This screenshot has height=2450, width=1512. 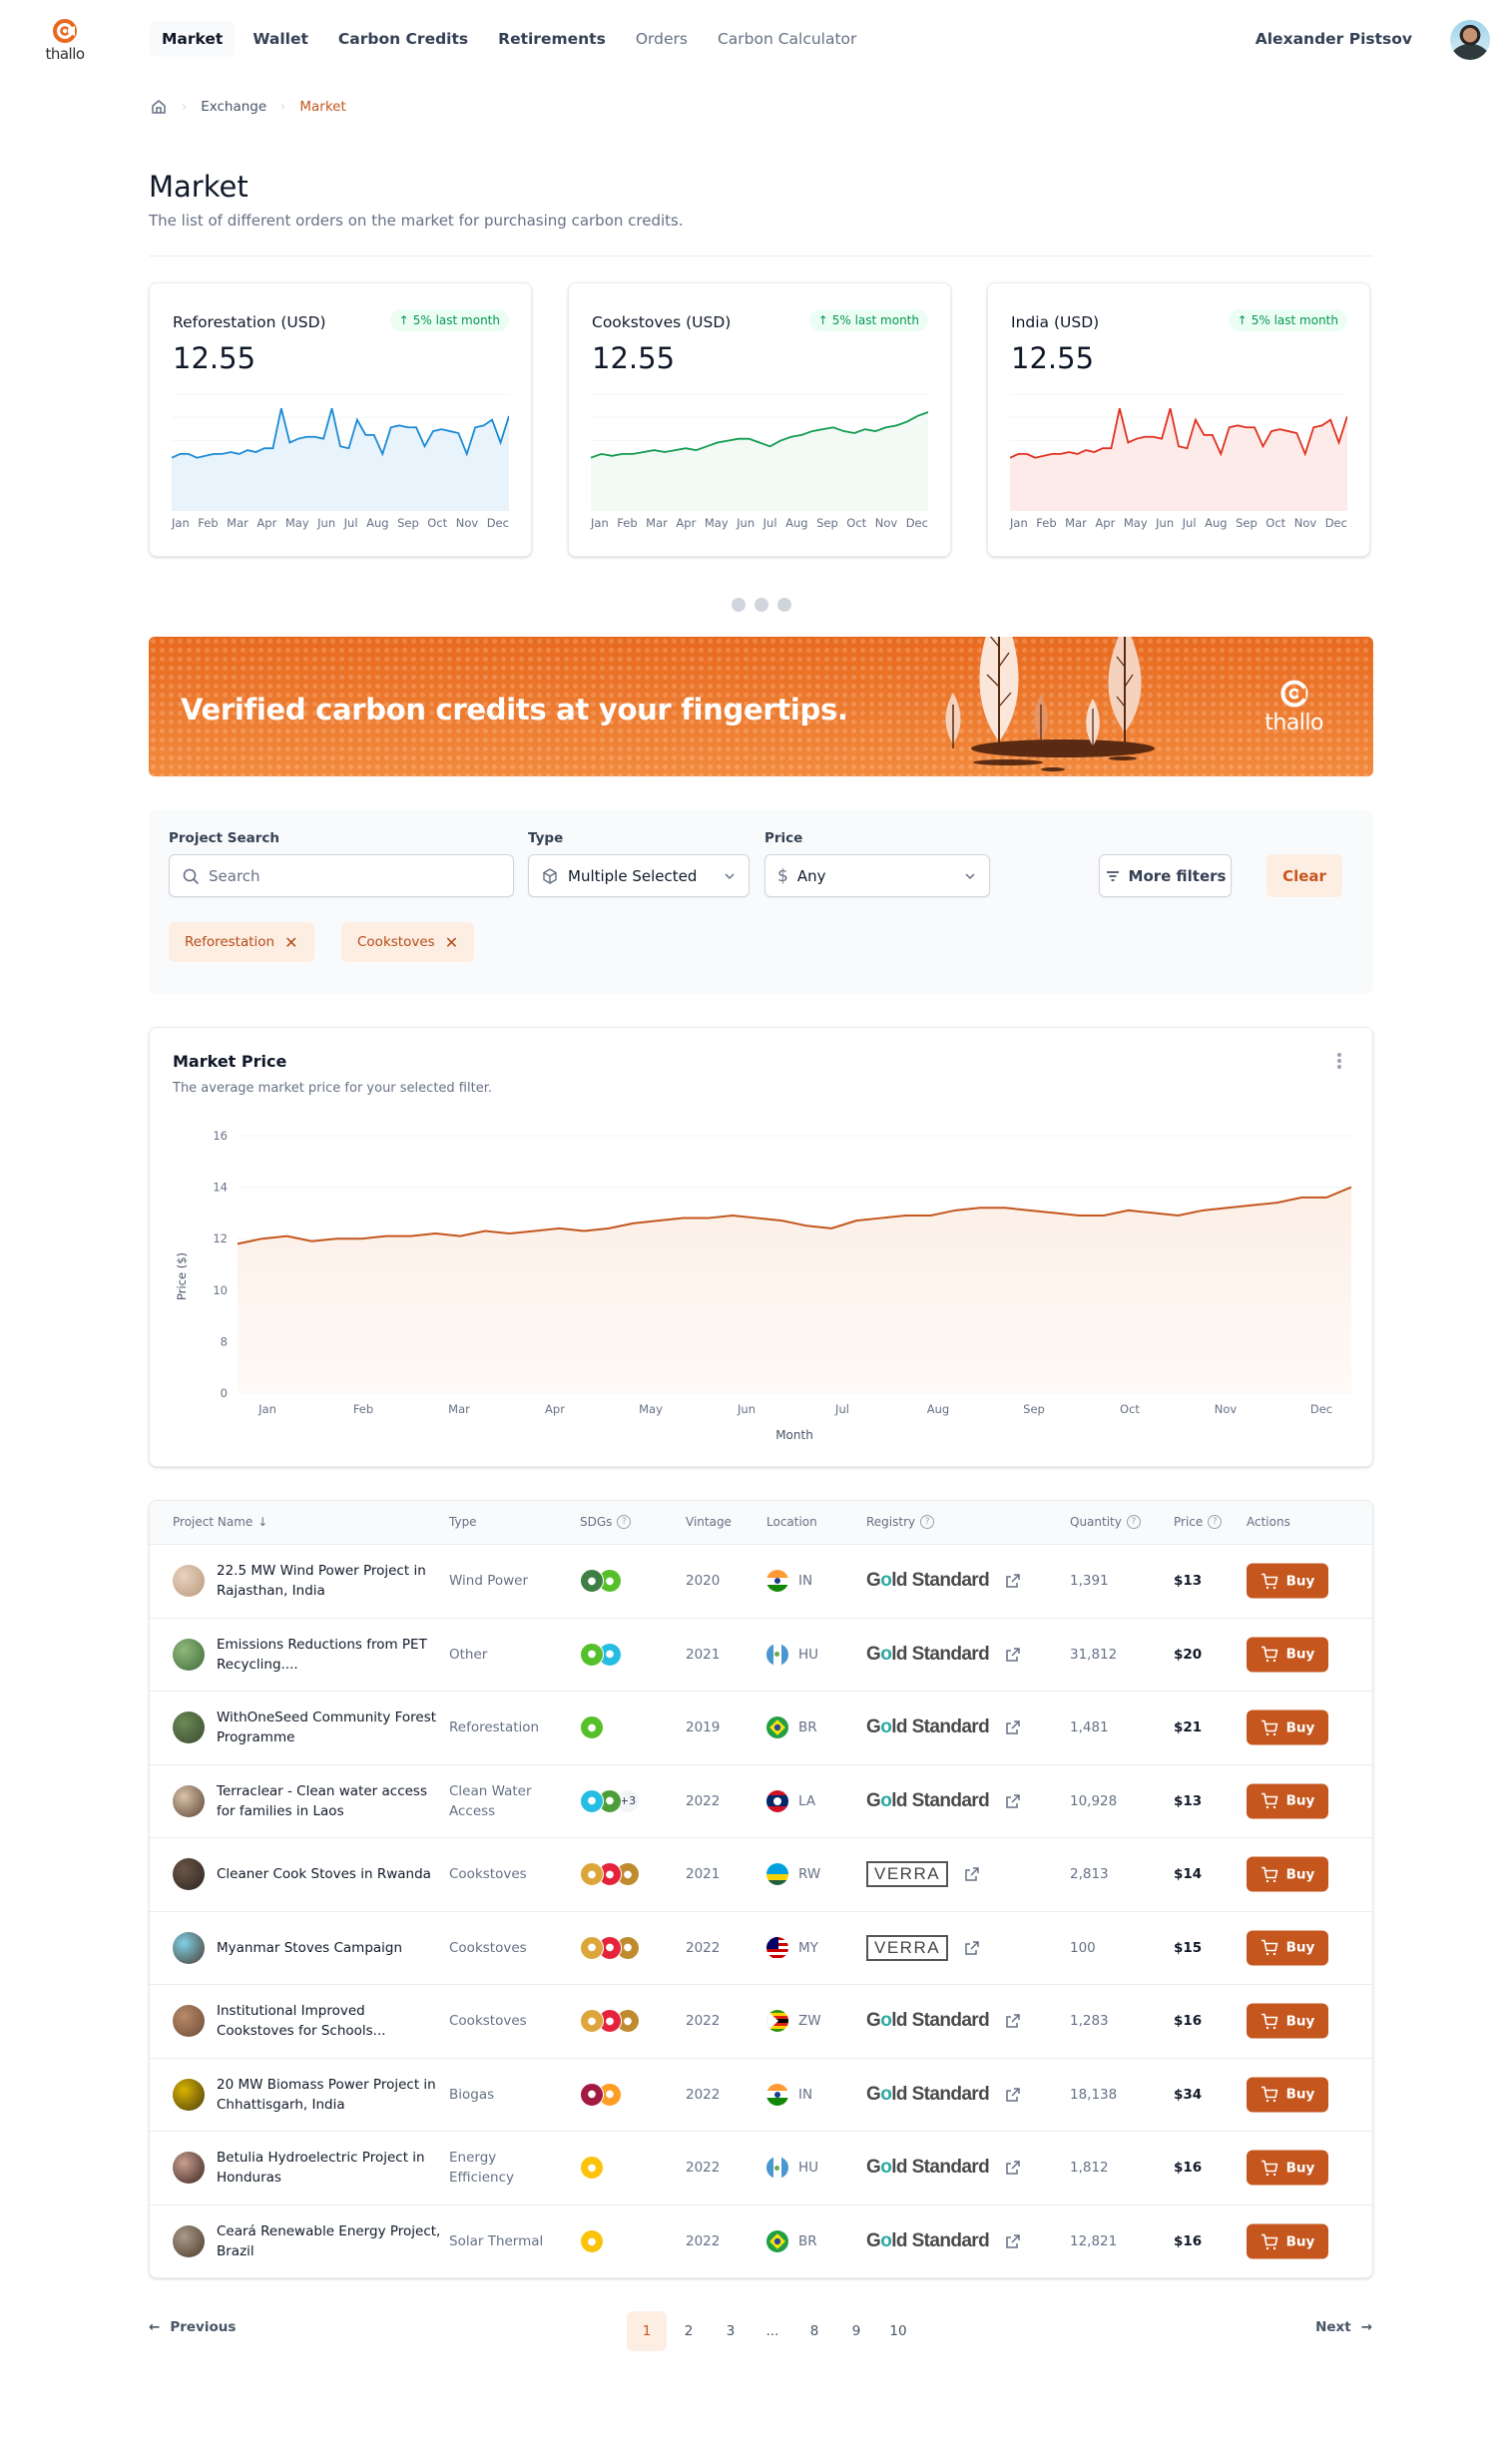 What do you see at coordinates (489, 1581) in the screenshot?
I see `project-type: Wind Power` at bounding box center [489, 1581].